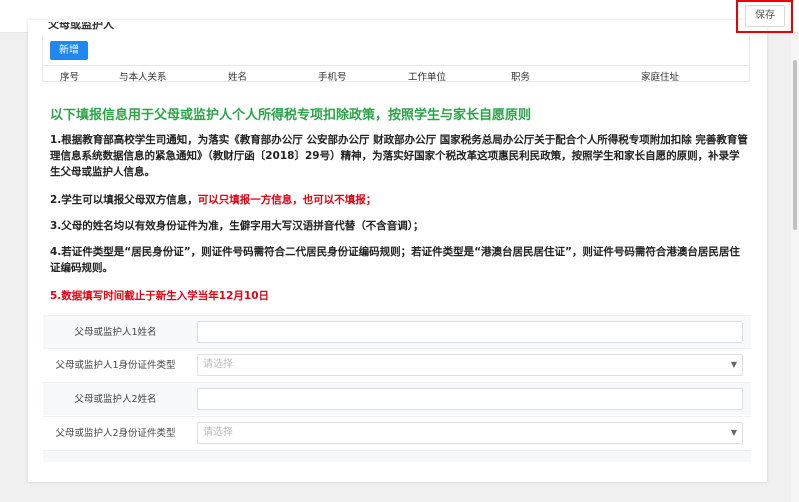  Describe the element at coordinates (160, 296) in the screenshot. I see `notice-paragraph-5: 5.数据填写时间截止于新生入学当年12月10日` at that location.